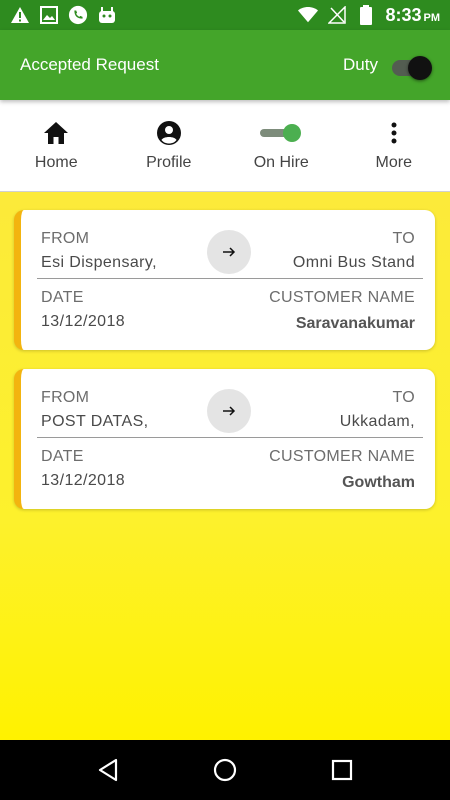 This screenshot has width=450, height=800. Describe the element at coordinates (377, 421) in the screenshot. I see `to-value: Ukkadam,` at that location.